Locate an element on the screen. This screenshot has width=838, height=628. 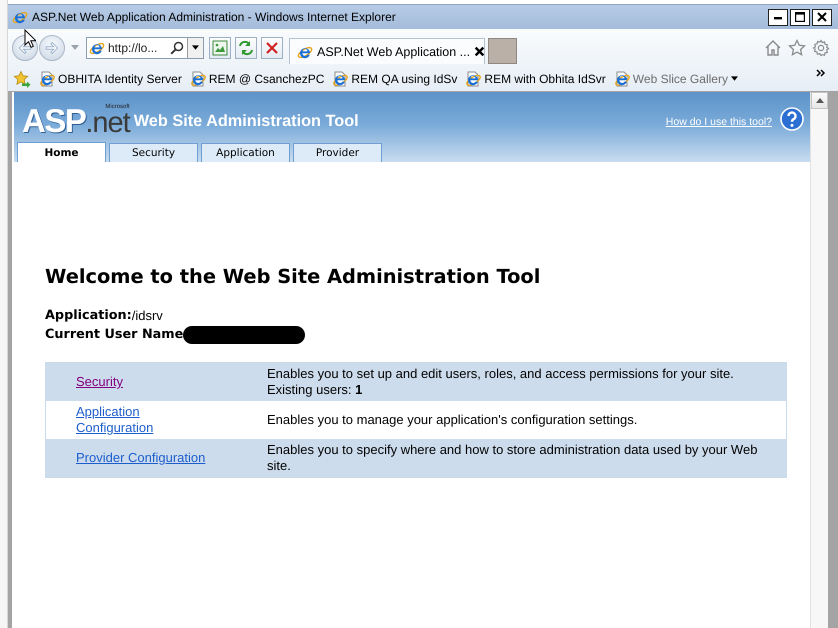
refresh-button is located at coordinates (246, 47).